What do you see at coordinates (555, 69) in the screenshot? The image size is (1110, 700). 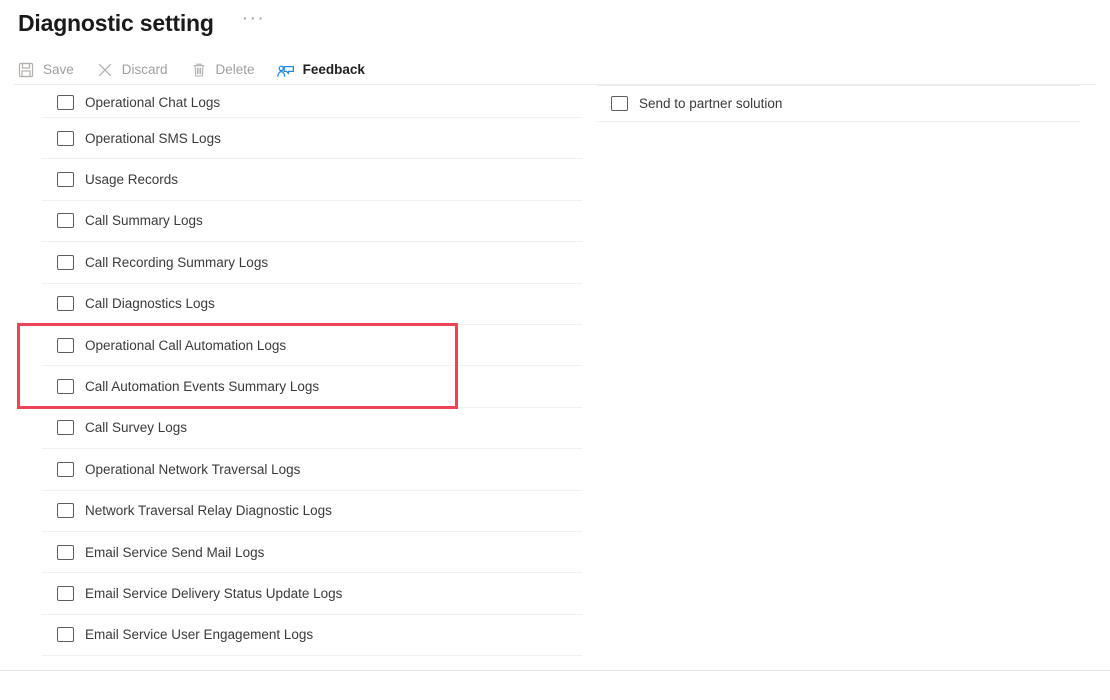 I see `command-bar: Save Discard Delete Feedback` at bounding box center [555, 69].